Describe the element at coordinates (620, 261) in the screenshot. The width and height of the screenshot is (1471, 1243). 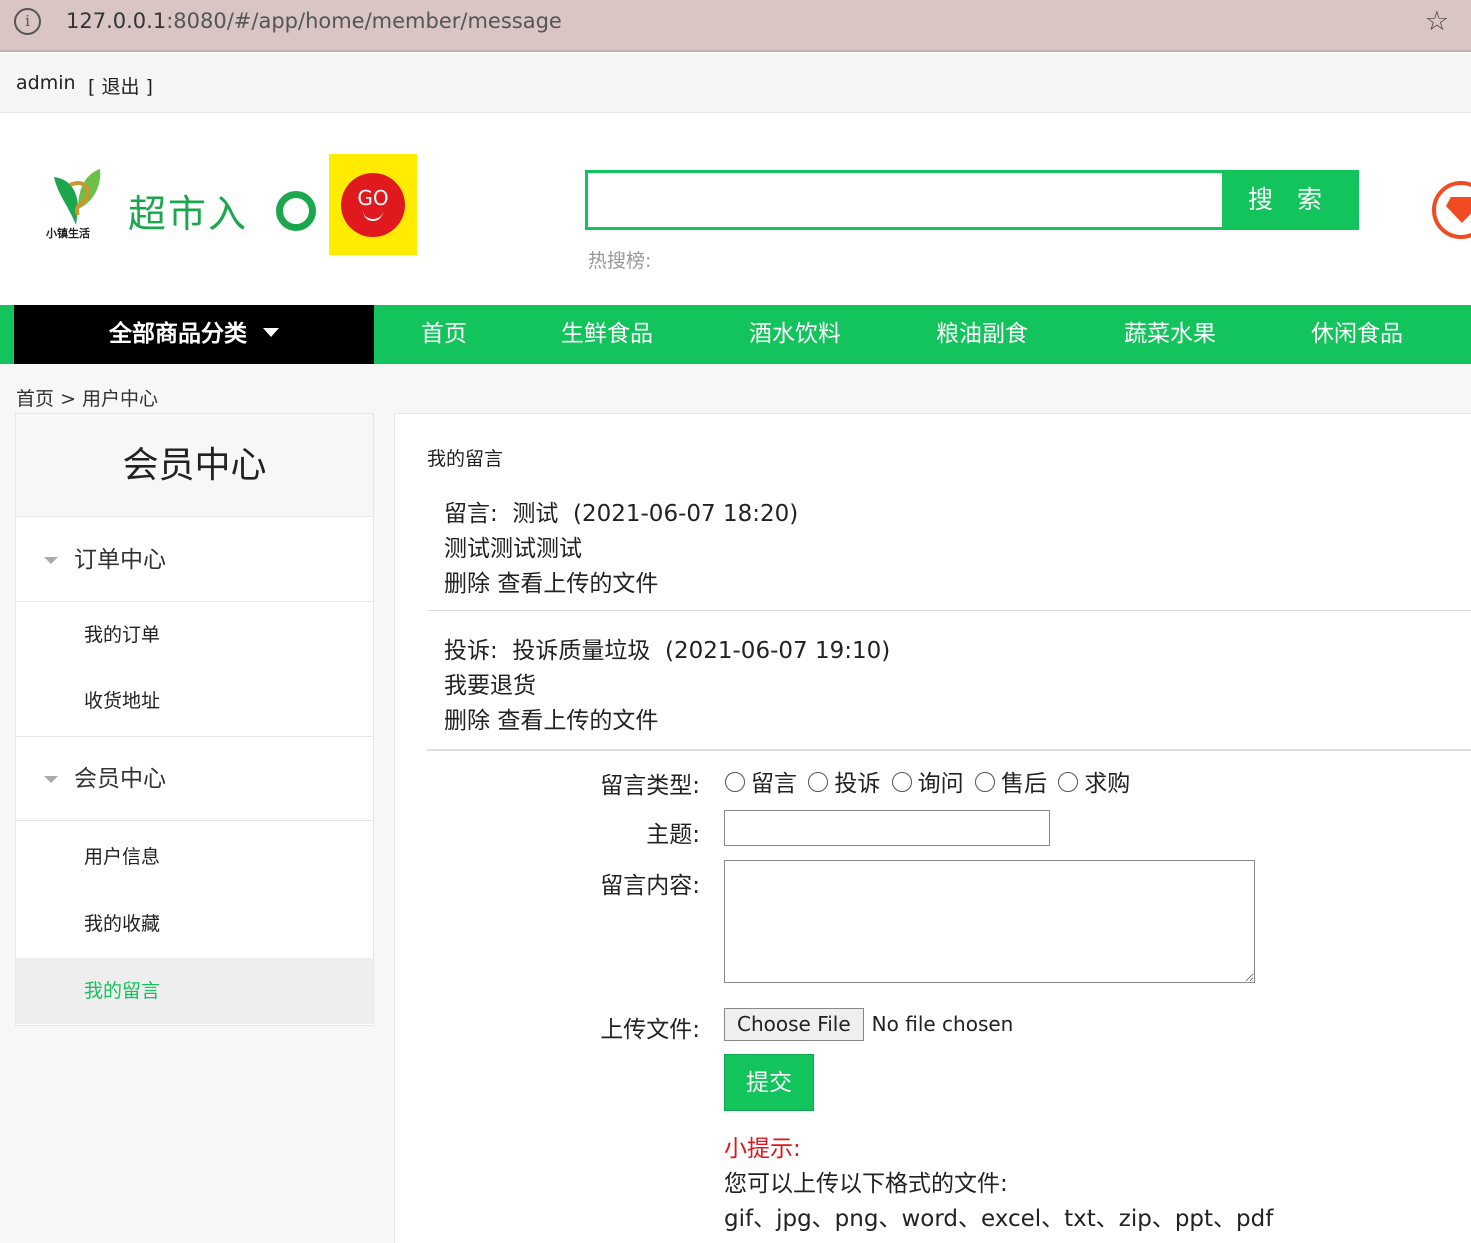
I see `hot-search-label: 热搜榜:` at that location.